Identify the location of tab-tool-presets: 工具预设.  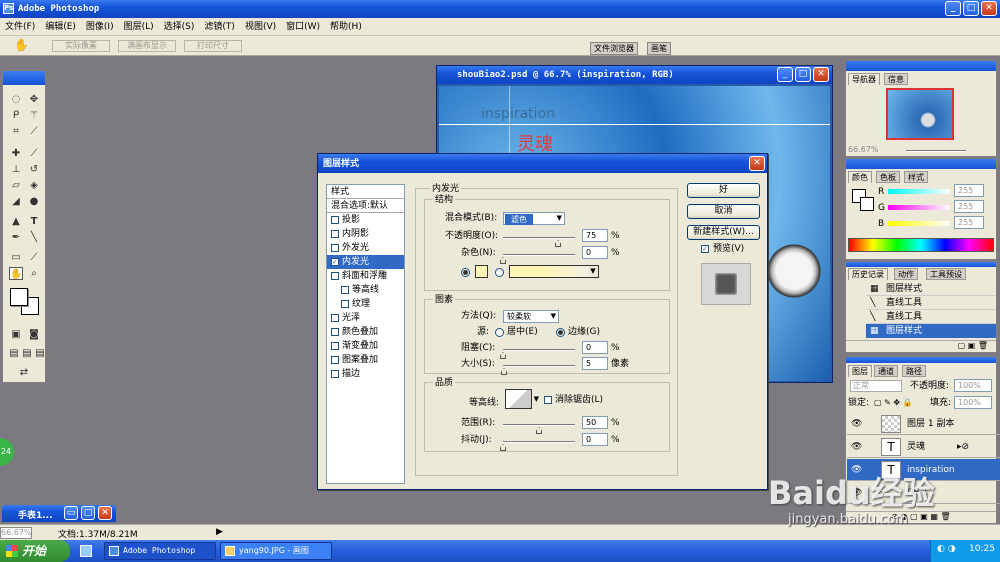
(946, 274).